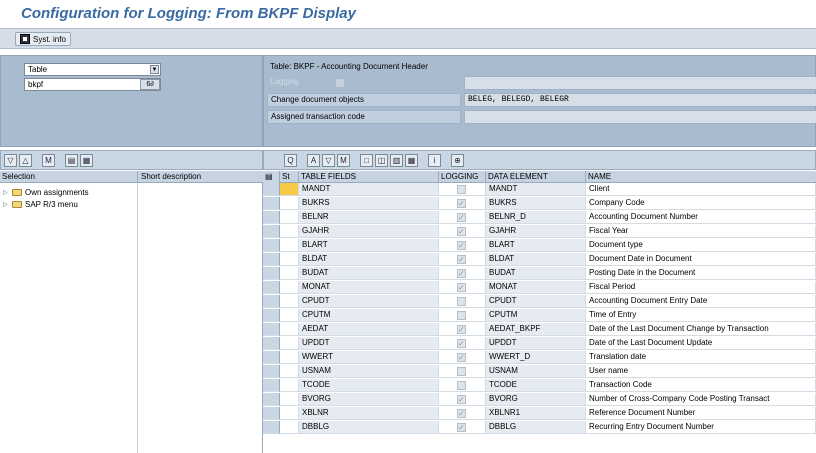 This screenshot has height=453, width=816. What do you see at coordinates (539, 231) in the screenshot?
I see `table-row: GJAHRGJAHRFiscal Year` at bounding box center [539, 231].